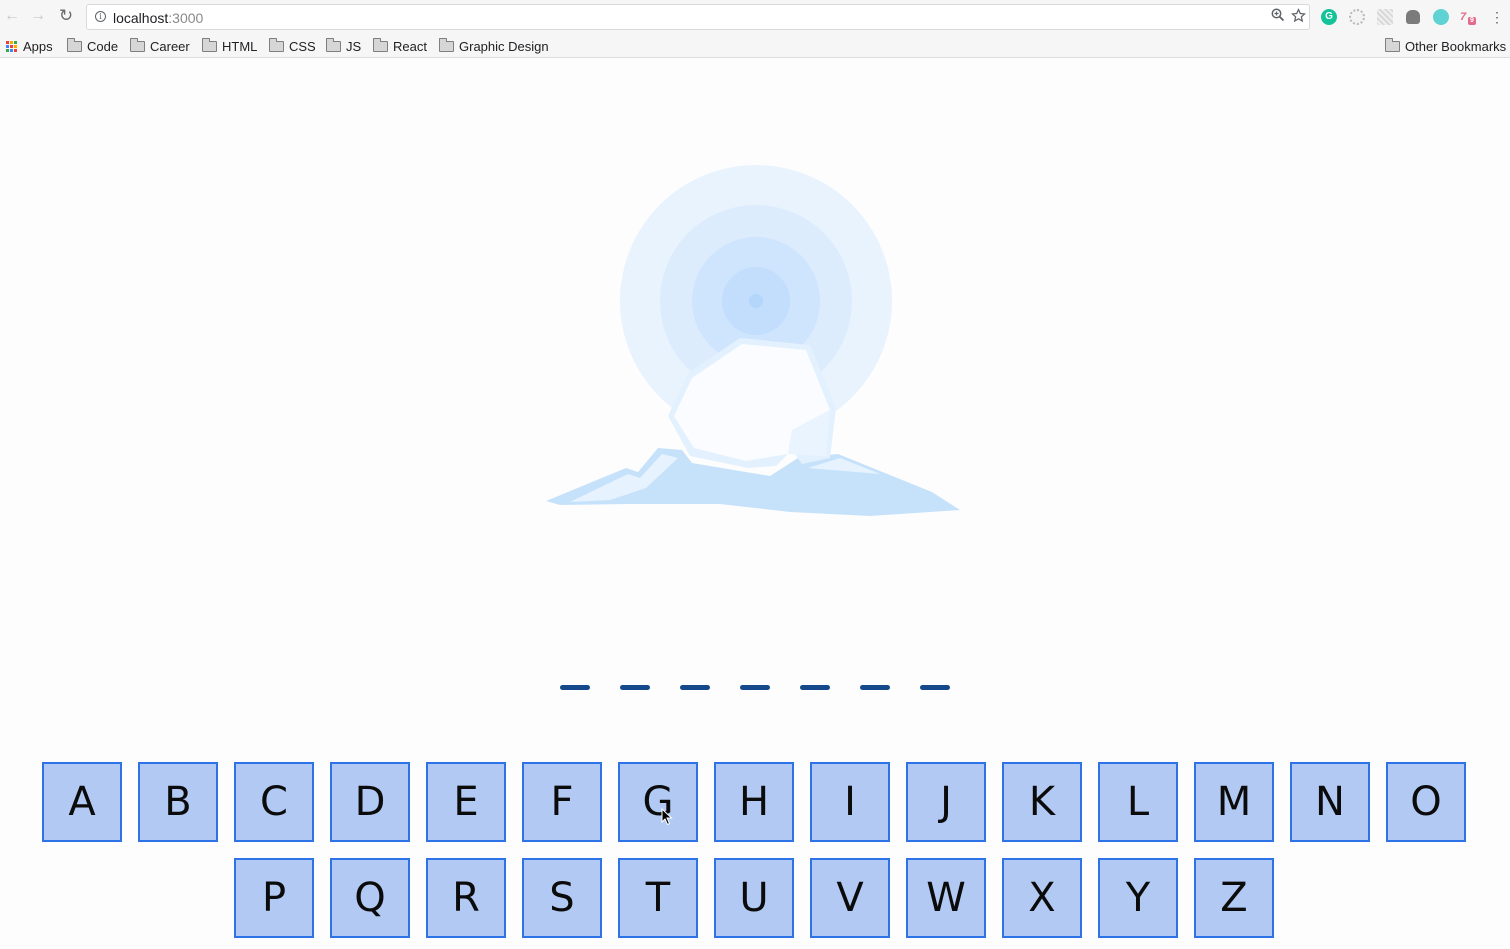  Describe the element at coordinates (302, 46) in the screenshot. I see `bookmark-folder-label: CSS` at that location.